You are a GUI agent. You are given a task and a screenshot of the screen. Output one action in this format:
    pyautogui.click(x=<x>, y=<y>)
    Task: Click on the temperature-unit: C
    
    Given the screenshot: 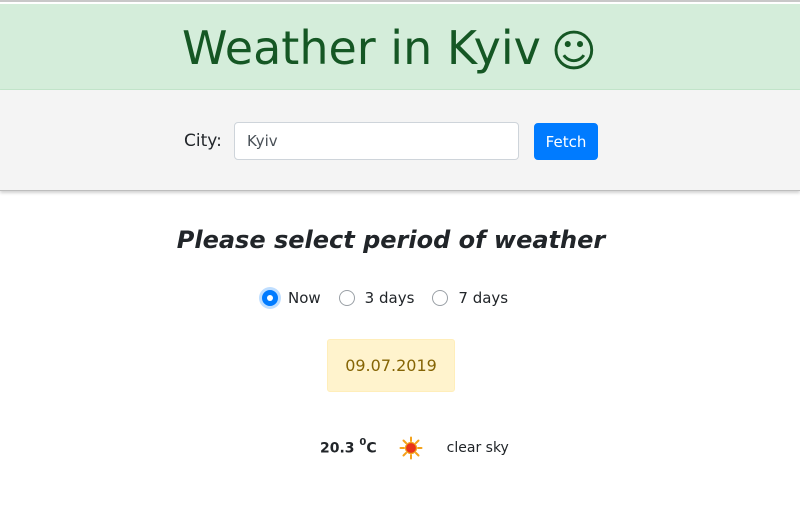 What is the action you would take?
    pyautogui.click(x=371, y=448)
    